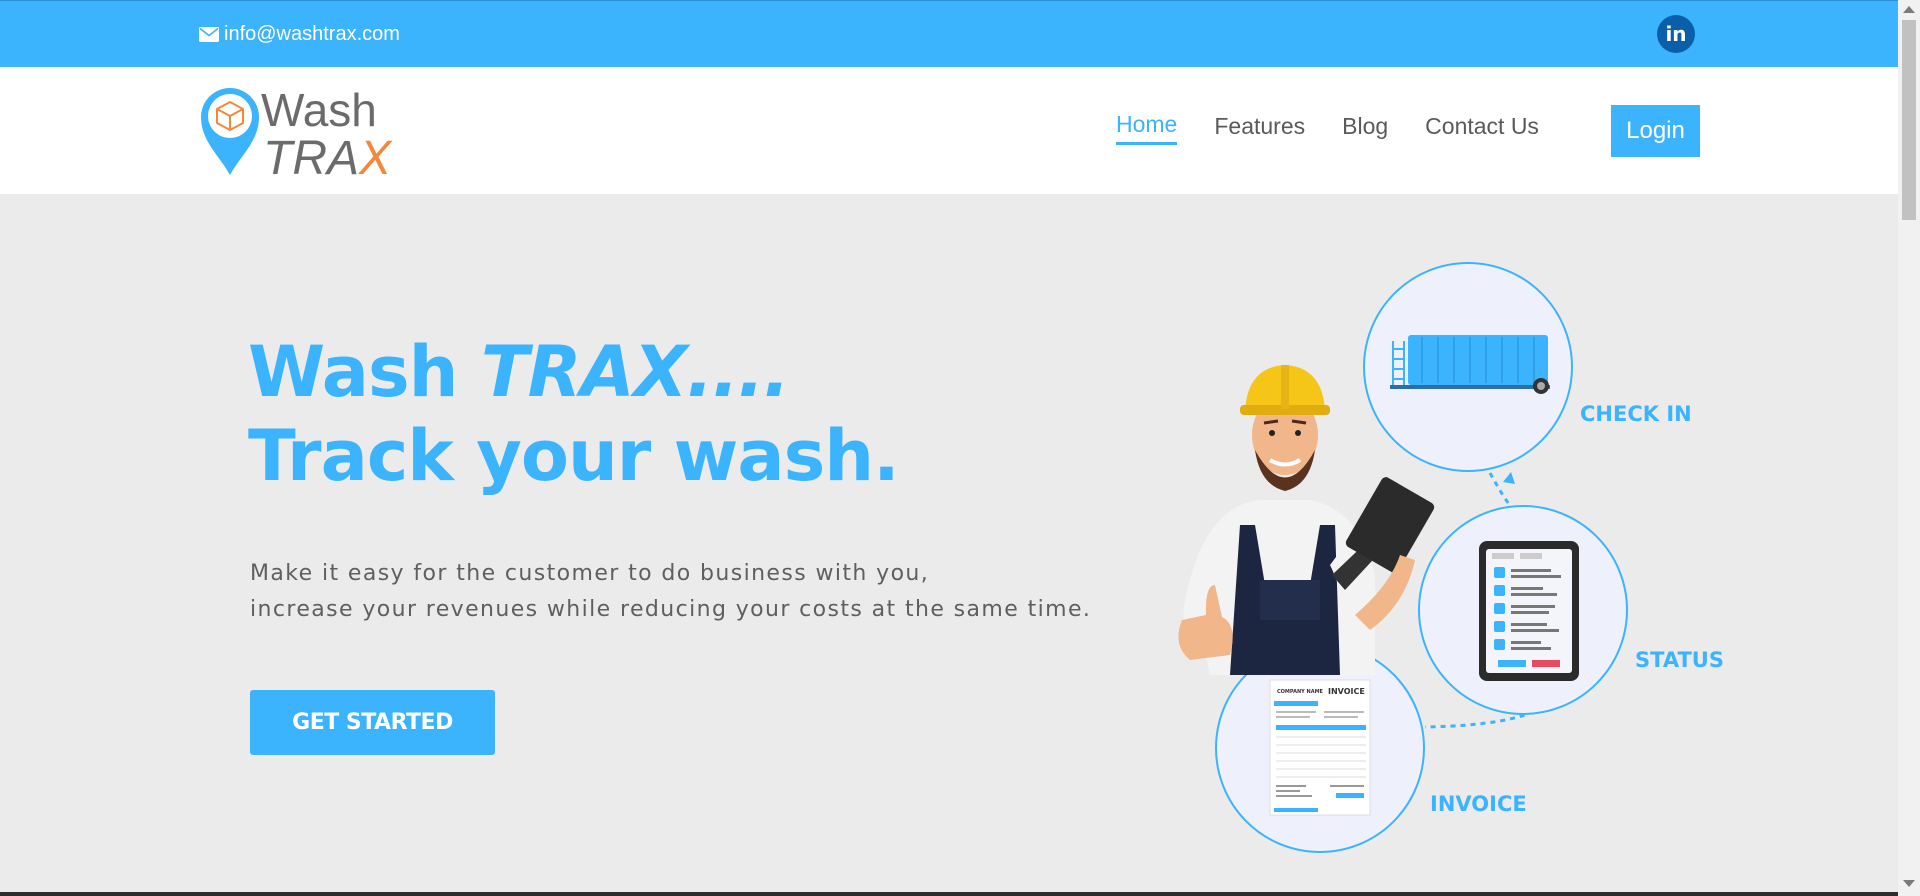 The height and width of the screenshot is (896, 1920). I want to click on email-link: info@washtrax.com, so click(299, 34).